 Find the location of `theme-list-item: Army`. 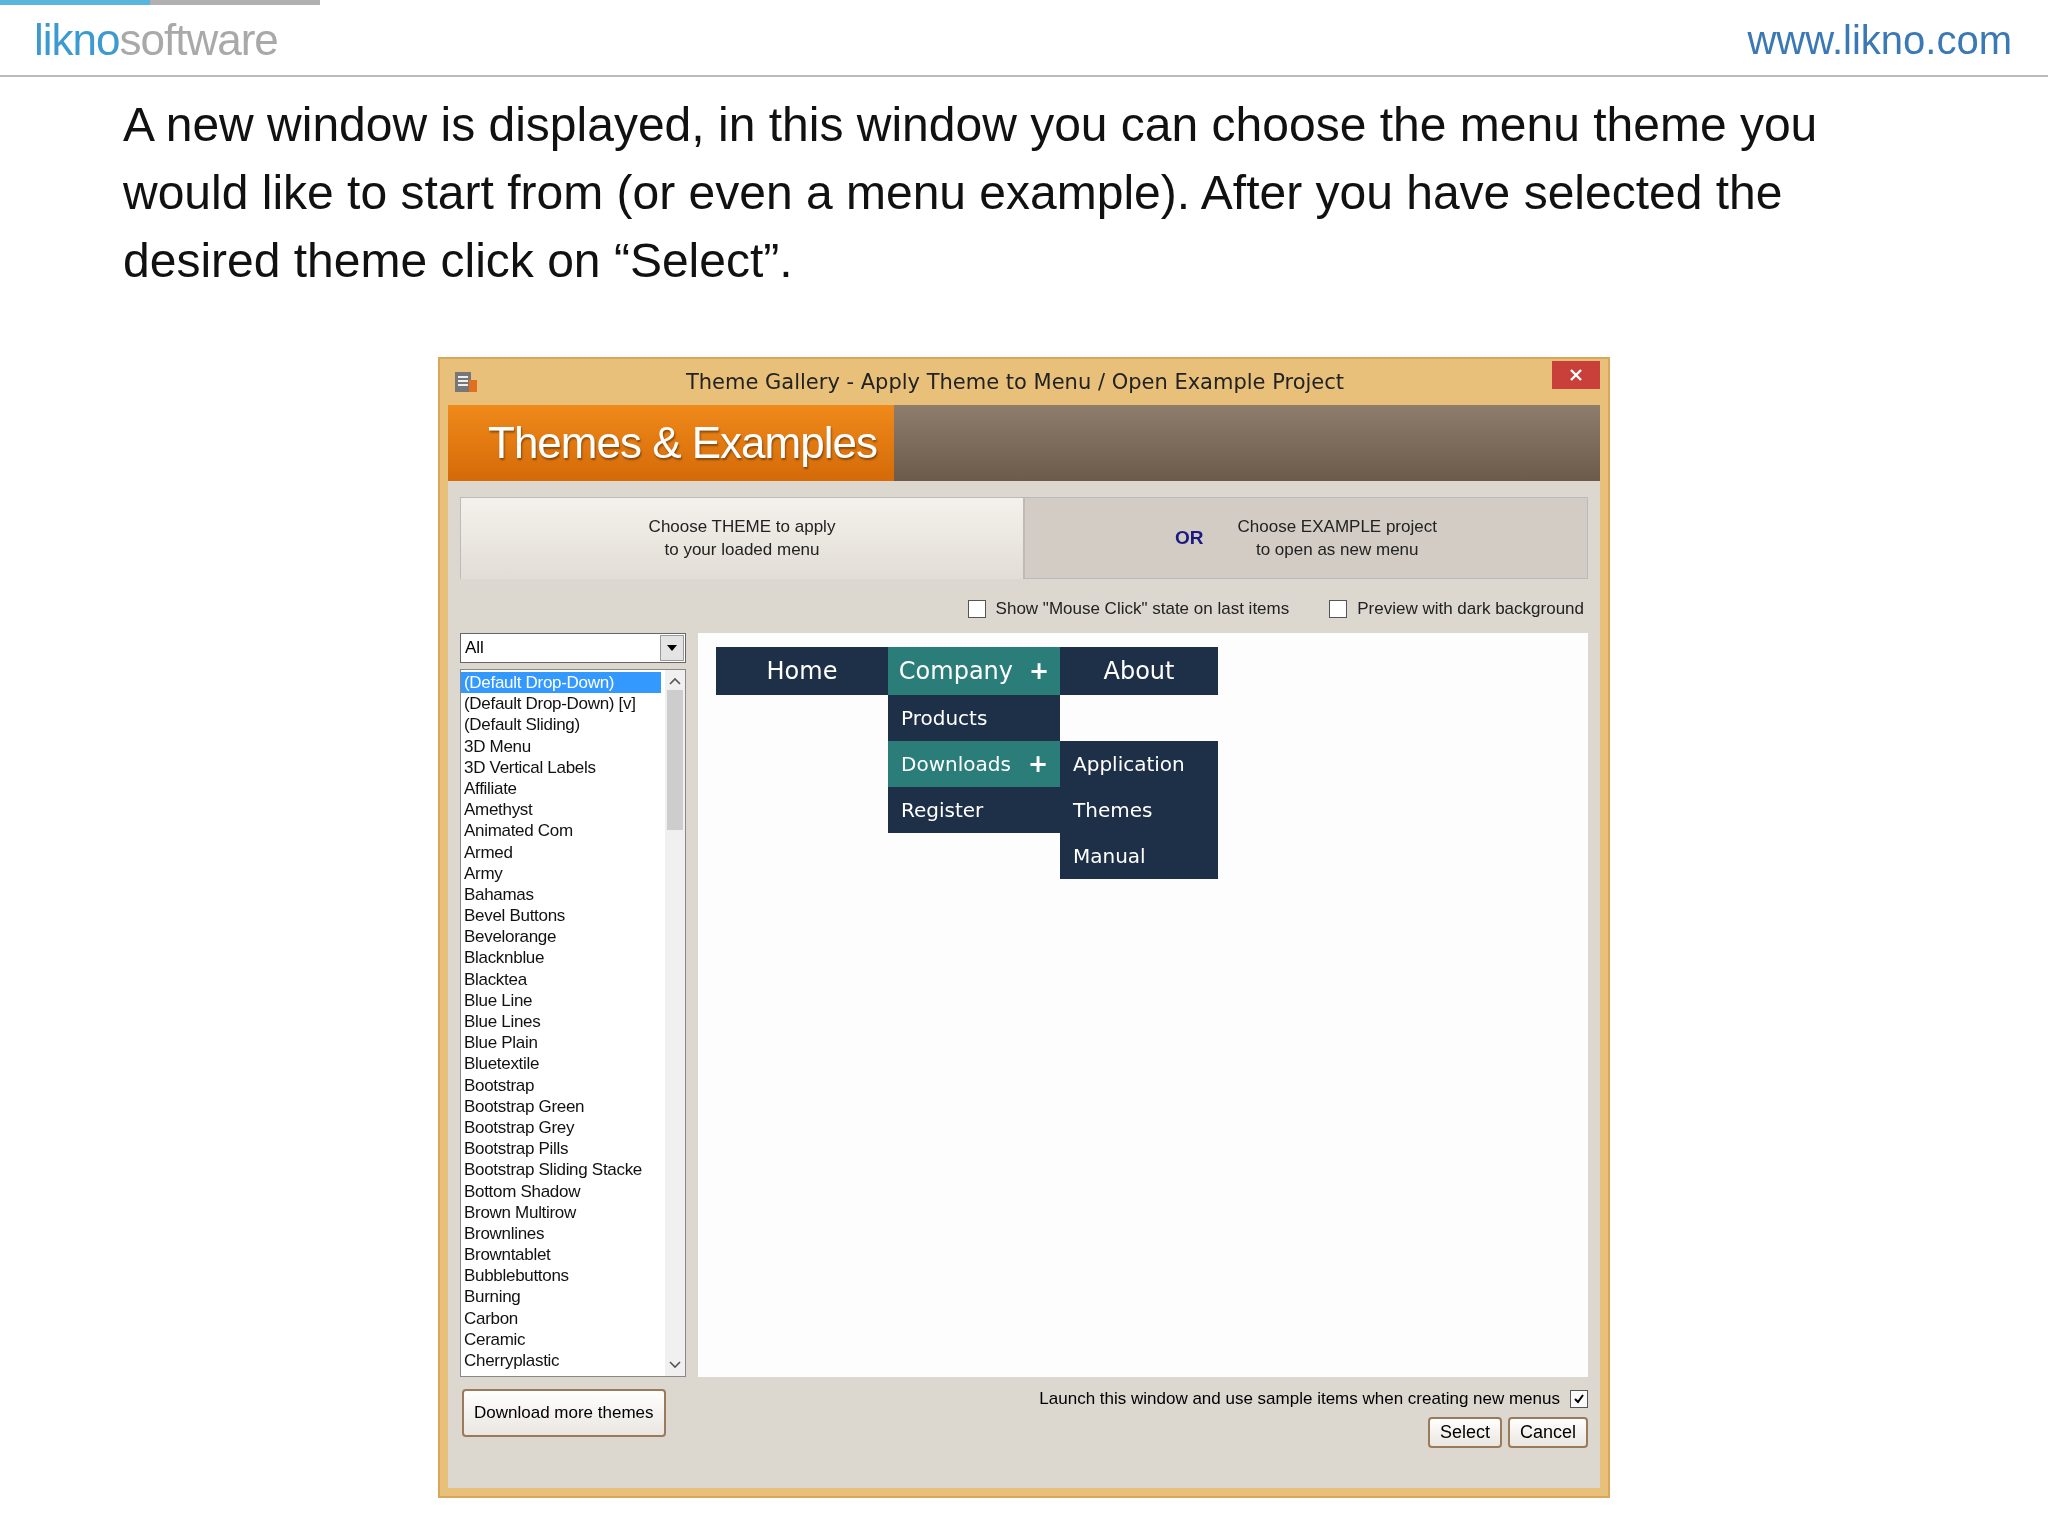

theme-list-item: Army is located at coordinates (563, 873).